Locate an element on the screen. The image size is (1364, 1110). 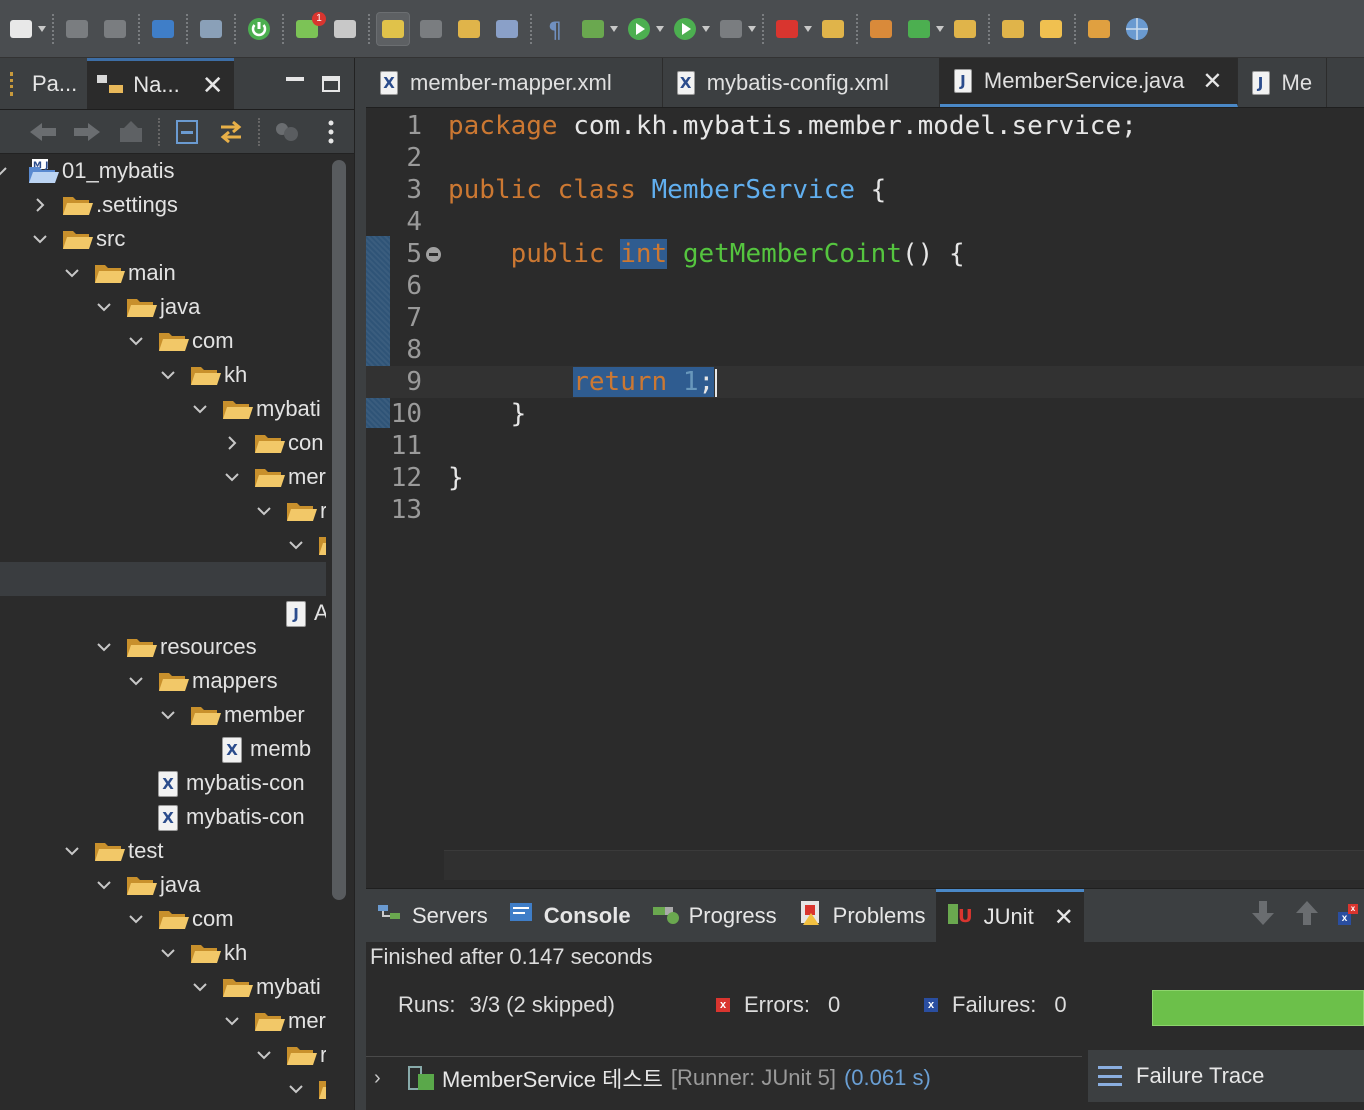
tab-console: Console is located at coordinates (569, 915).